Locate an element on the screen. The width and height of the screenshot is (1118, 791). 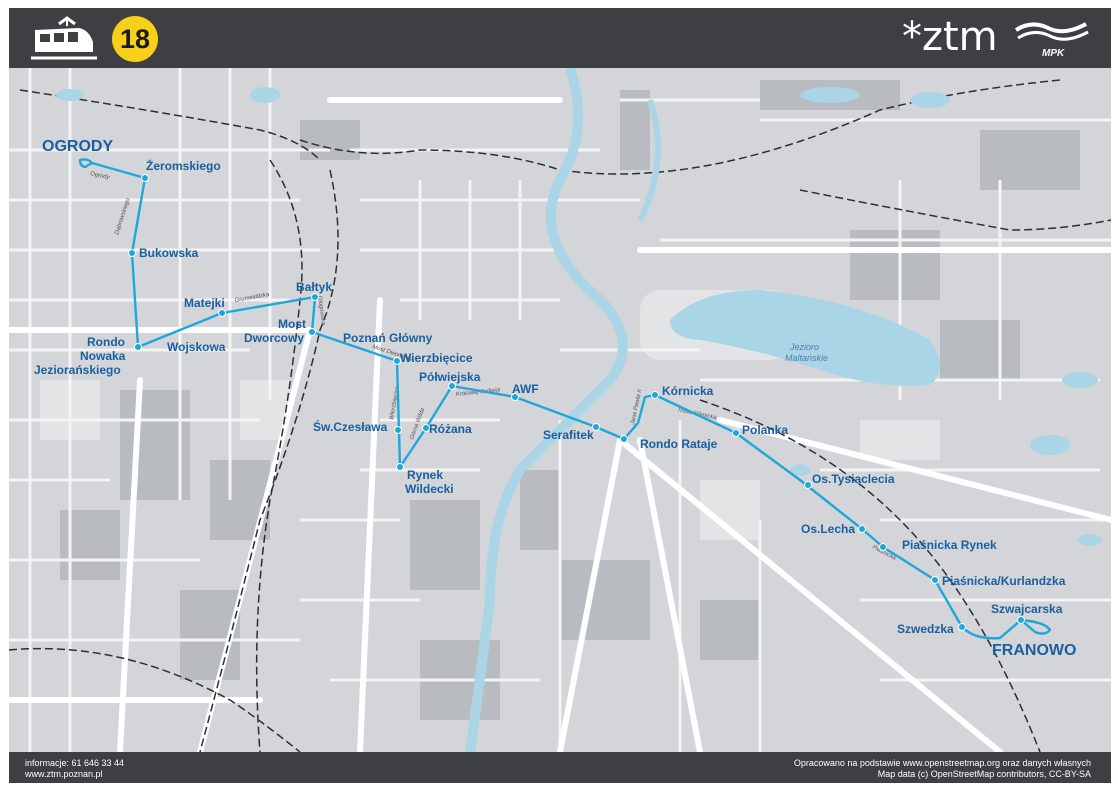
stop-label-serafitek: Serafitek is located at coordinates (568, 435).